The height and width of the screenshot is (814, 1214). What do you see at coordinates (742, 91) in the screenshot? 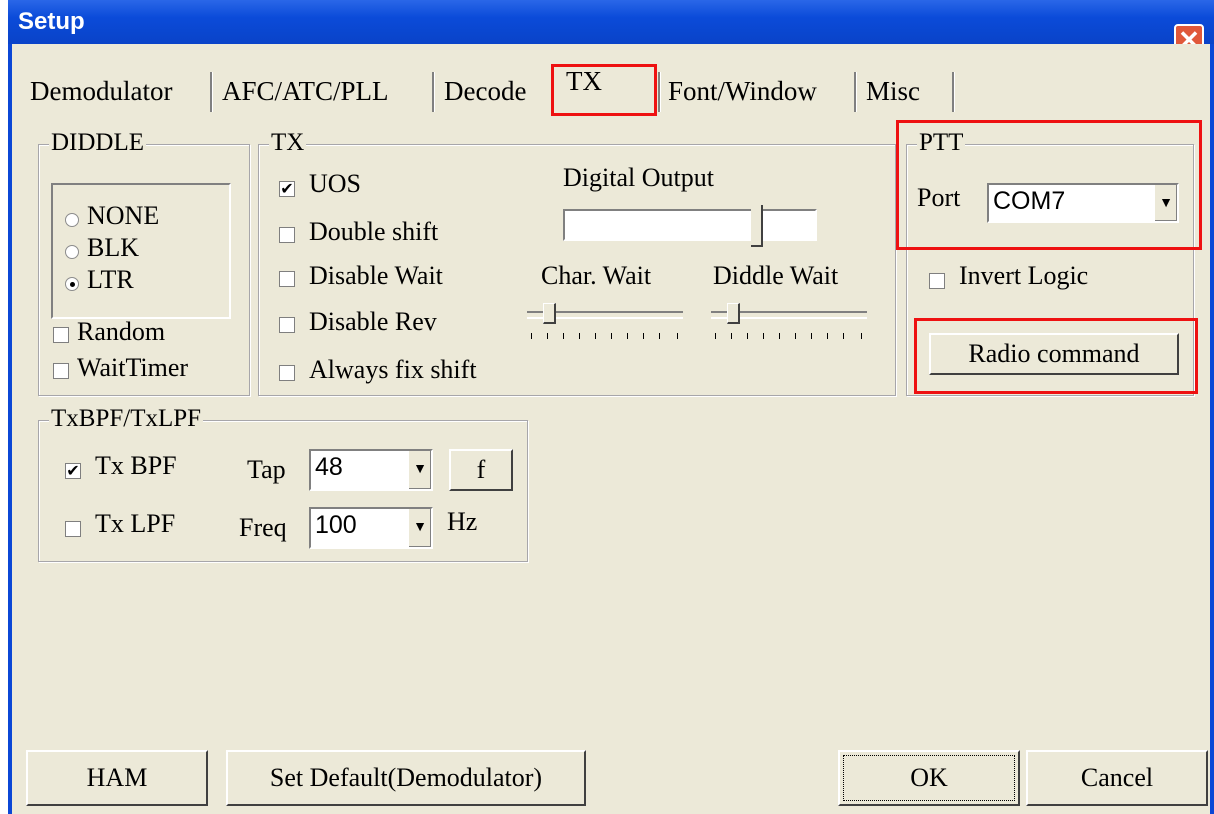
I see `tab-font-window: Font/Window` at bounding box center [742, 91].